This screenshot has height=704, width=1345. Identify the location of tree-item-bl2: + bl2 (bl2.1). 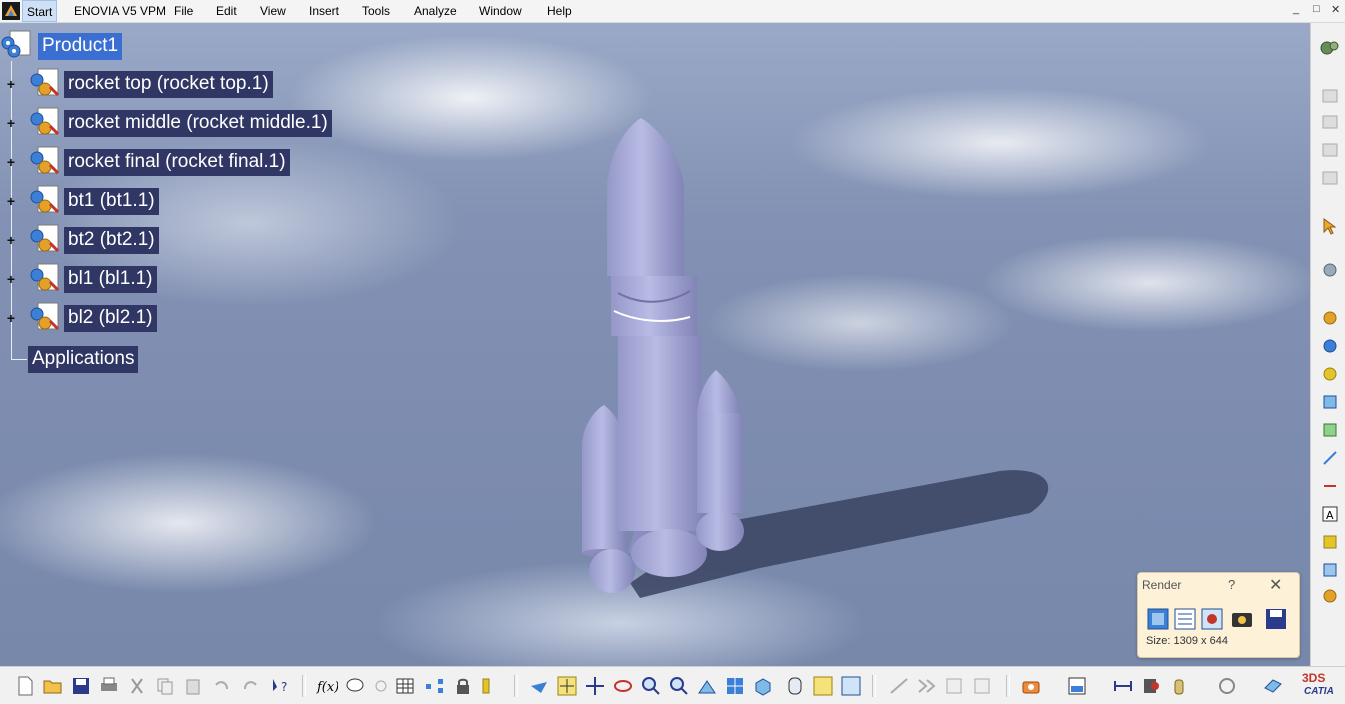
(78, 317).